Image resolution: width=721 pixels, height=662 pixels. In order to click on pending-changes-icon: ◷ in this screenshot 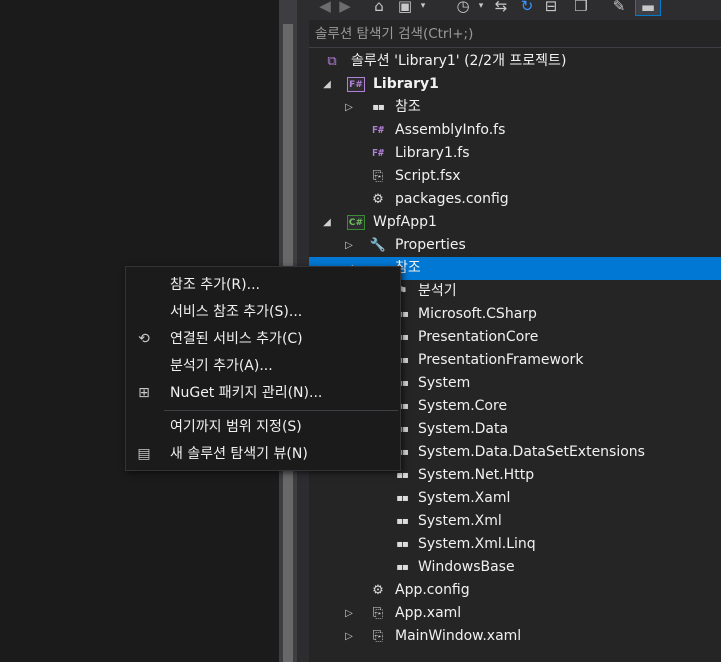, I will do `click(463, 8)`.